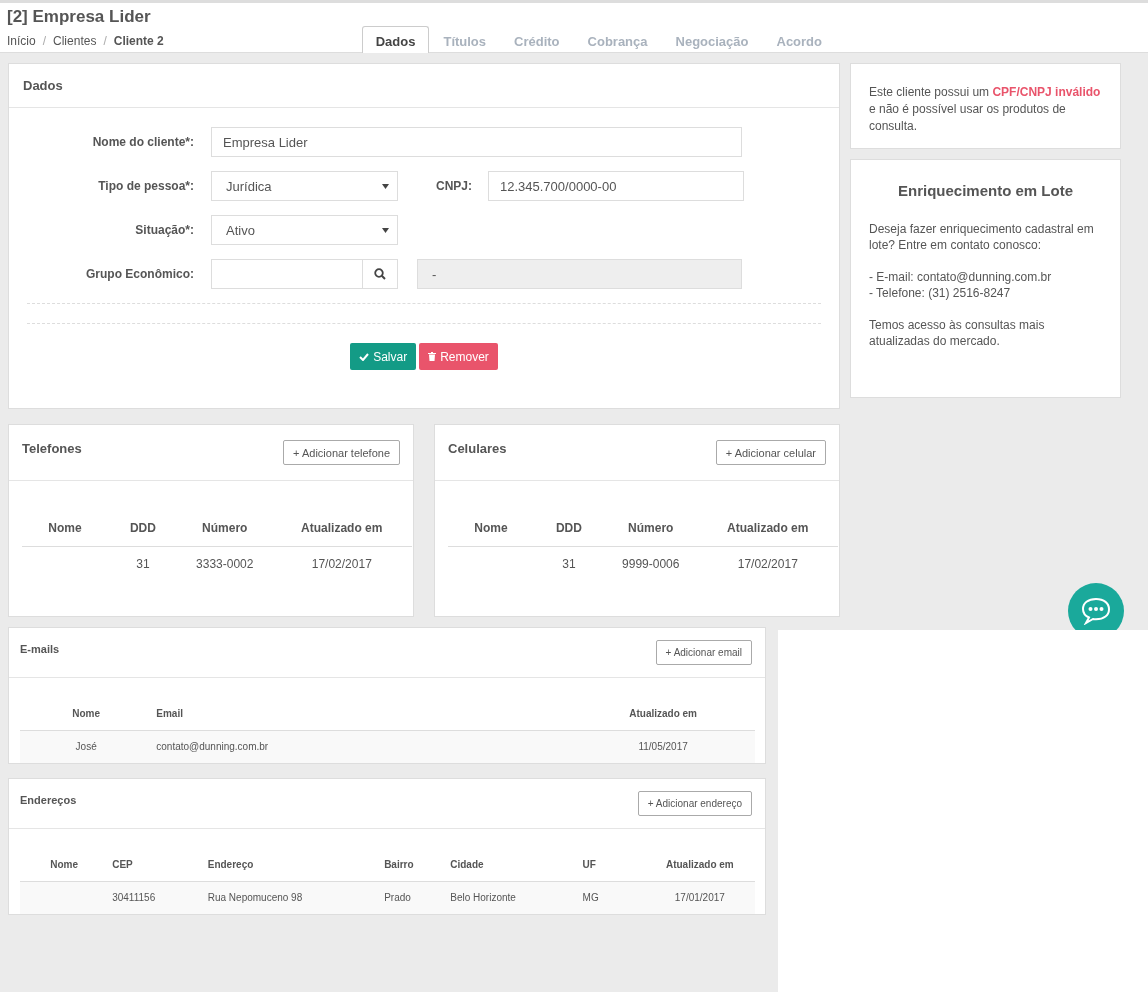 This screenshot has width=1148, height=992. I want to click on select-field: Jurídica, so click(304, 186).